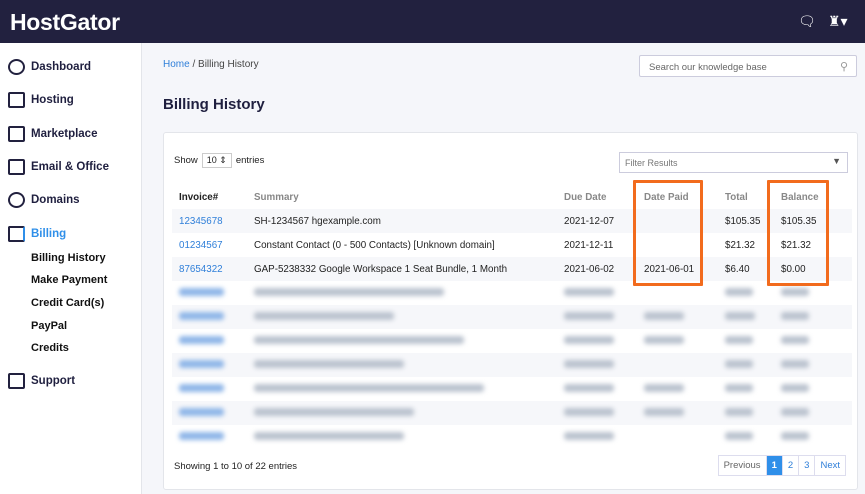 The height and width of the screenshot is (494, 865). Describe the element at coordinates (201, 245) in the screenshot. I see `invoice-link: 01234567` at that location.